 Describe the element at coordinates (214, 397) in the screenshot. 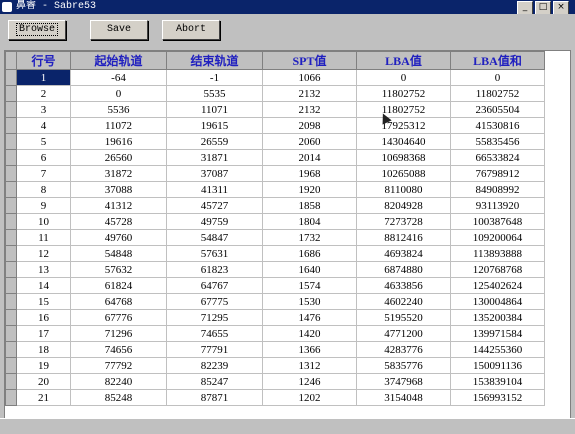

I see `table-cell: 87871` at that location.